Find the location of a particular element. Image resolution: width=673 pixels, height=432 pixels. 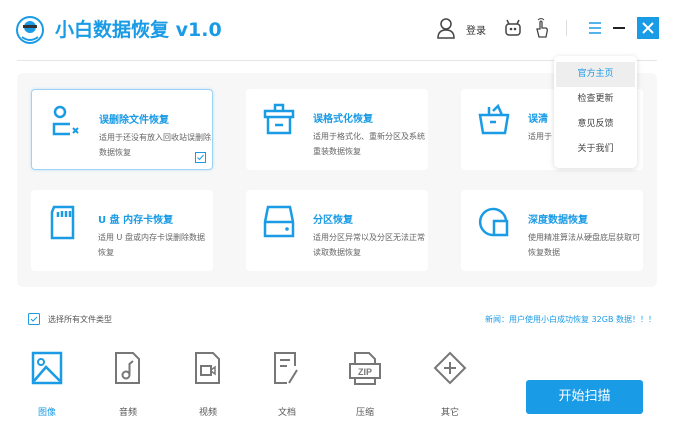

file-type-label: 文档 is located at coordinates (286, 413).